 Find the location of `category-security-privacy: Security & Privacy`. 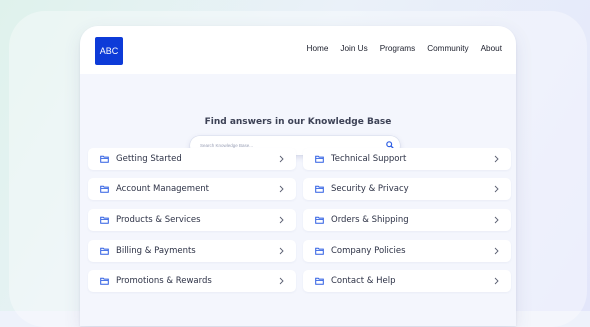

category-security-privacy: Security & Privacy is located at coordinates (407, 189).